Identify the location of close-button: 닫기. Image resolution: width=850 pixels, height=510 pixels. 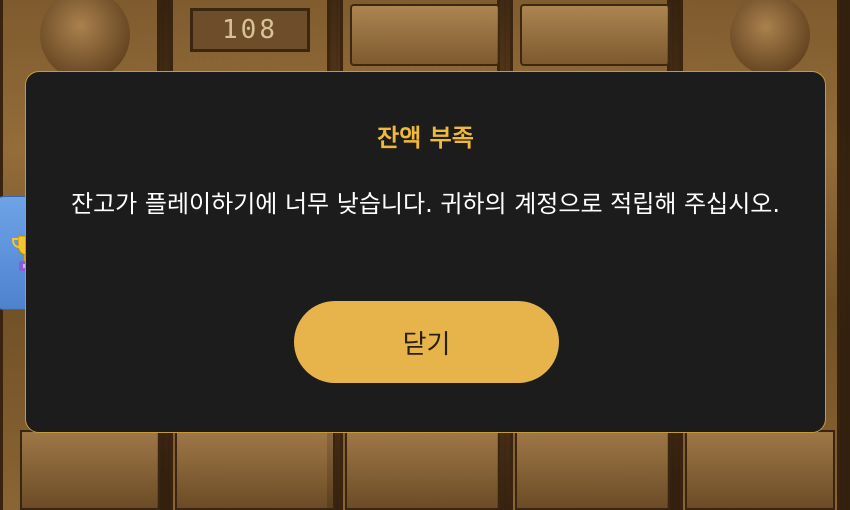
(426, 342).